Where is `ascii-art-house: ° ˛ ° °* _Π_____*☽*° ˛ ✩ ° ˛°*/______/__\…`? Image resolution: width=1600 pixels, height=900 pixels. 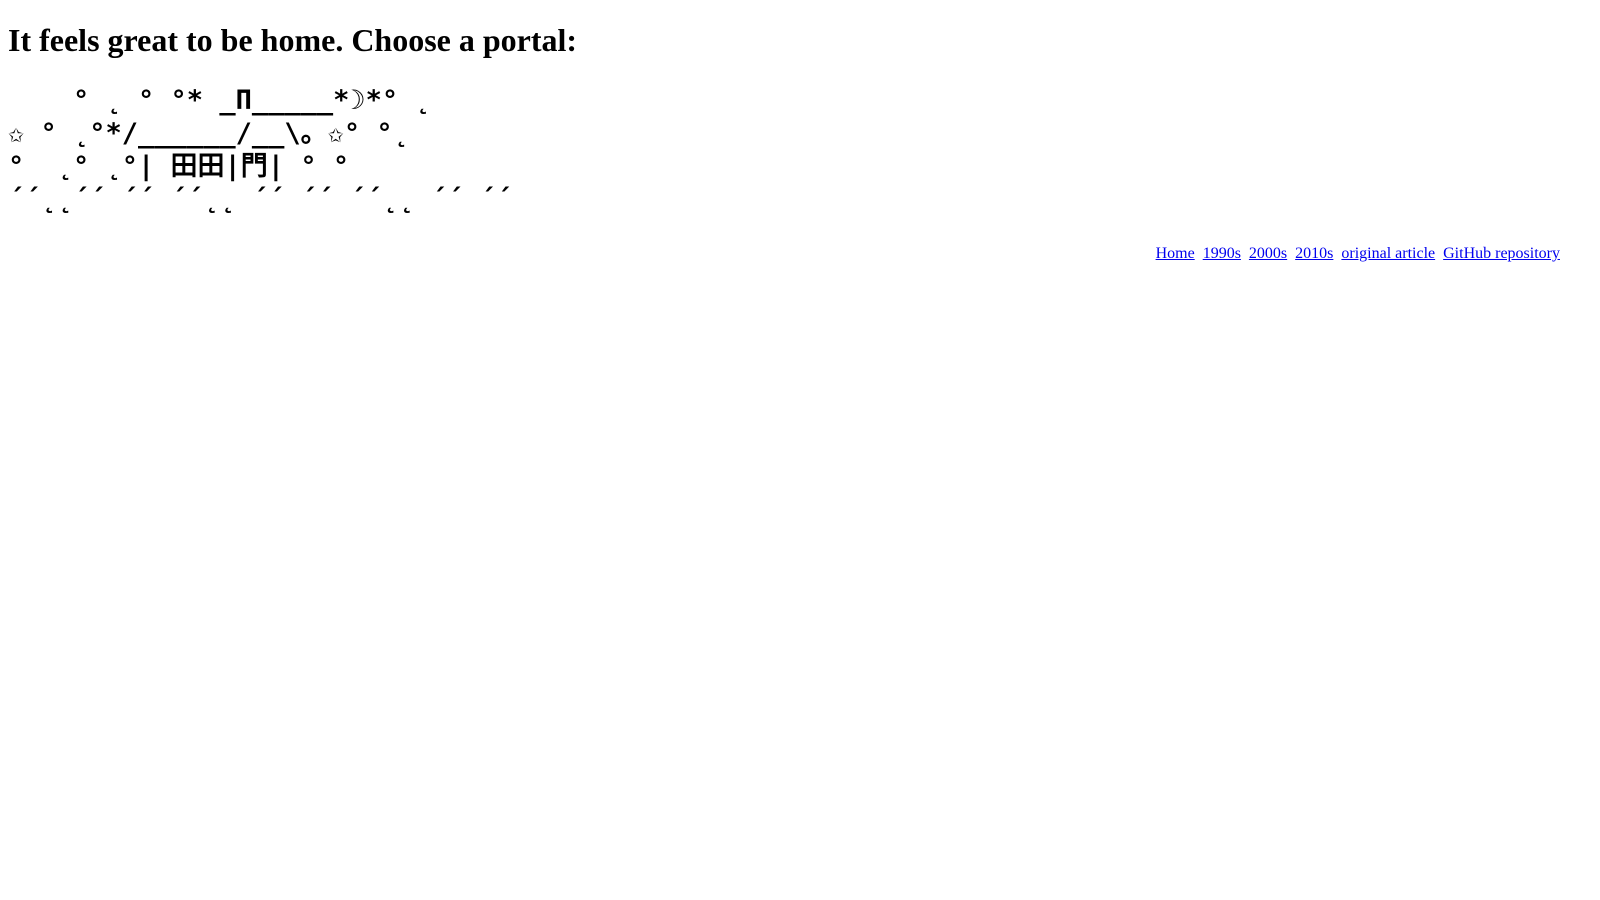 ascii-art-house: ° ˛ ° °* _Π_____*☽*° ˛ ✩ ° ˛°*/______/__\… is located at coordinates (260, 150).